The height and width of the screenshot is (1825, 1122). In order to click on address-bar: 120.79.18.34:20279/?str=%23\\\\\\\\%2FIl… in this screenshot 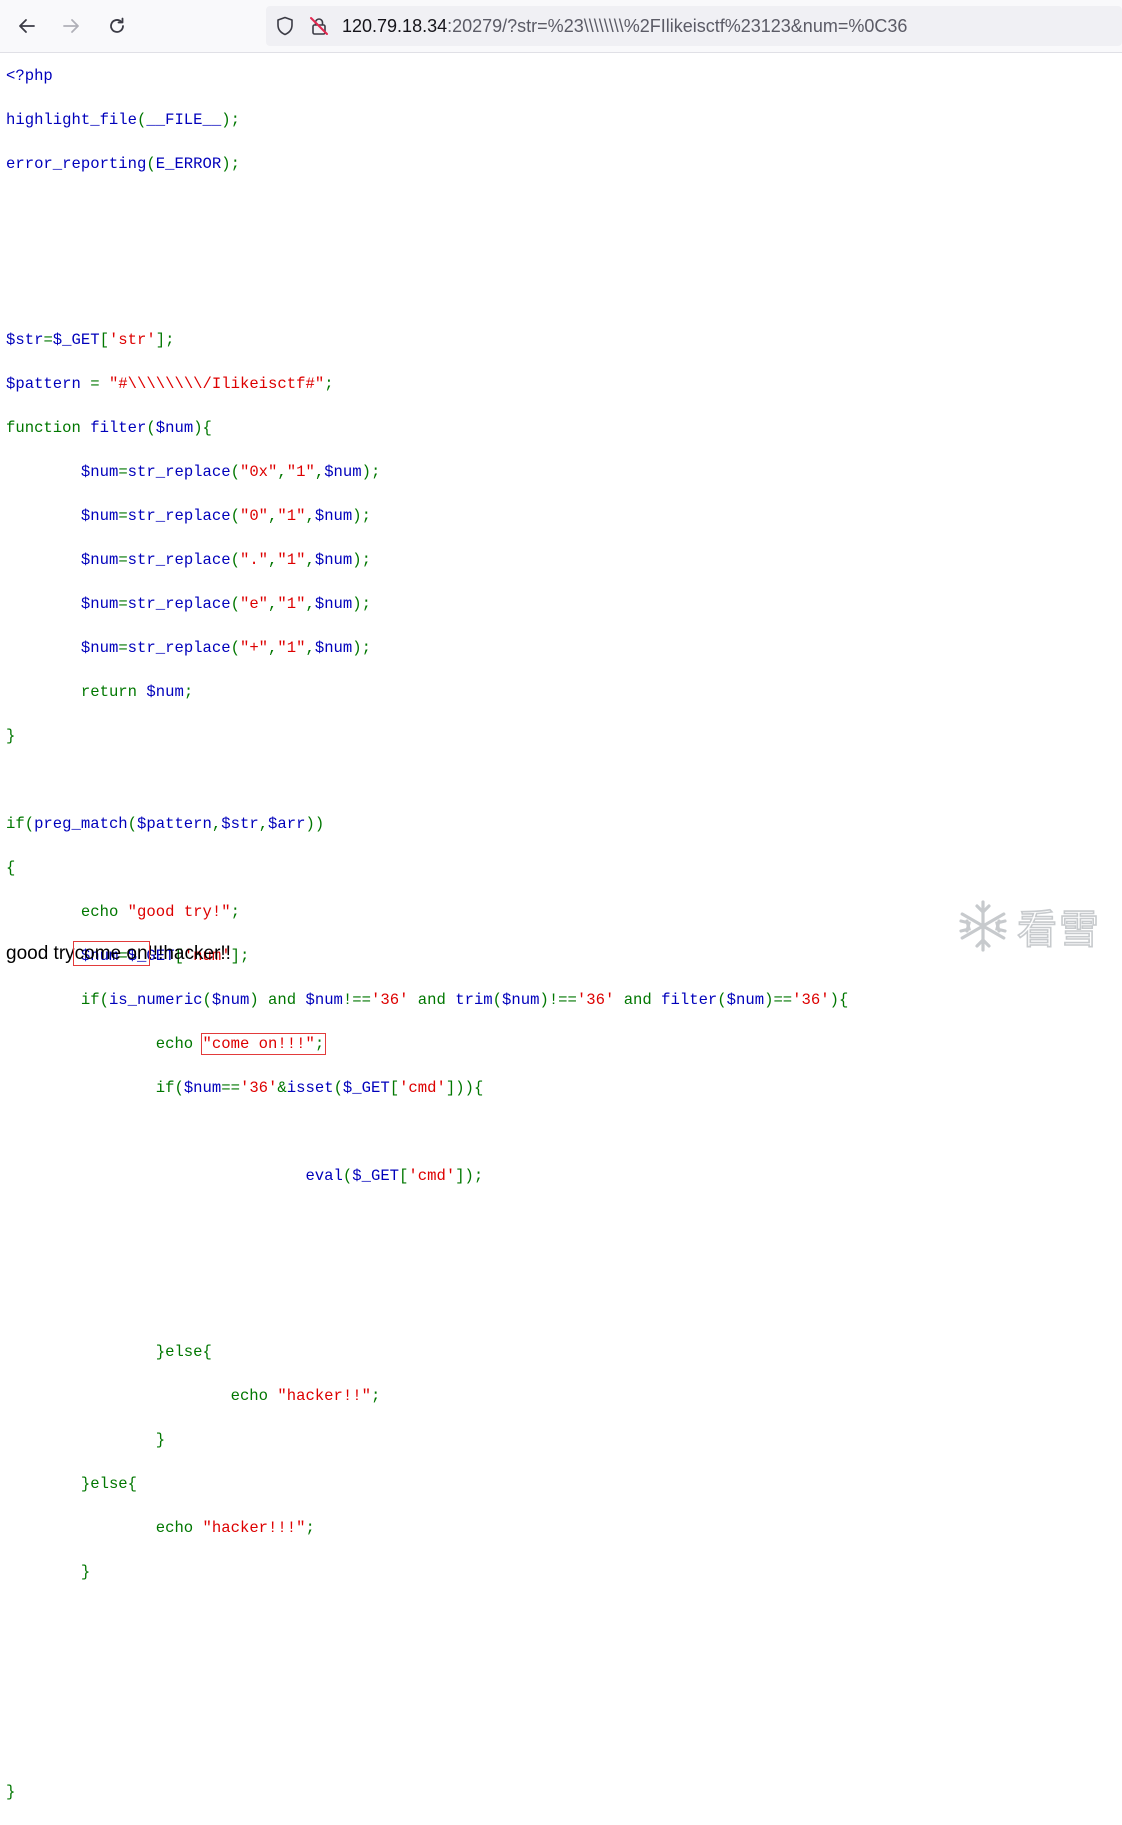, I will do `click(694, 26)`.